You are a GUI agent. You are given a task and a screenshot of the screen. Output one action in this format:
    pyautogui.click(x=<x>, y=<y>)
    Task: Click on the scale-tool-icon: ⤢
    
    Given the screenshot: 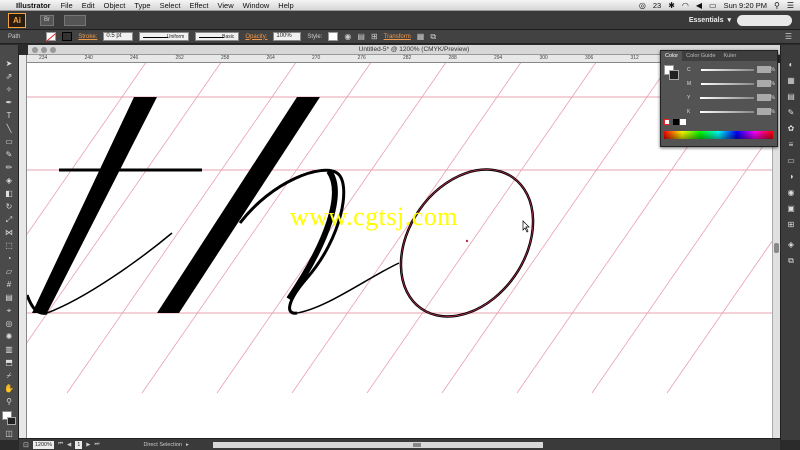 What is the action you would take?
    pyautogui.click(x=9, y=220)
    